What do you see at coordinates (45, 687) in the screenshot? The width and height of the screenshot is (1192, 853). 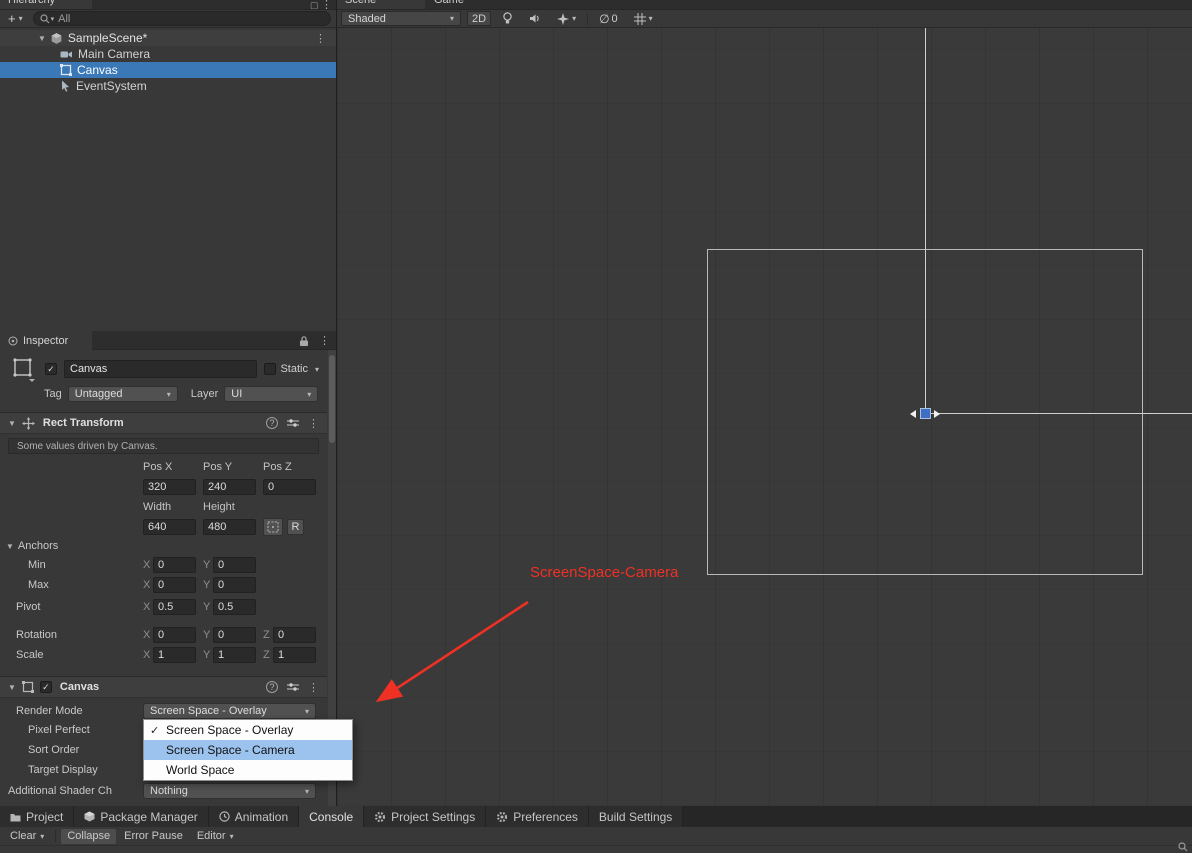 I see `component-enabled-checkbox: ✓` at bounding box center [45, 687].